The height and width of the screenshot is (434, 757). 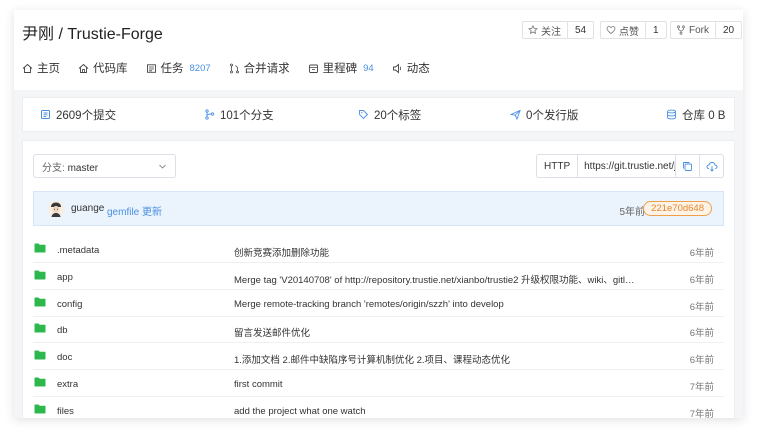 What do you see at coordinates (56, 209) in the screenshot?
I see `avatar` at bounding box center [56, 209].